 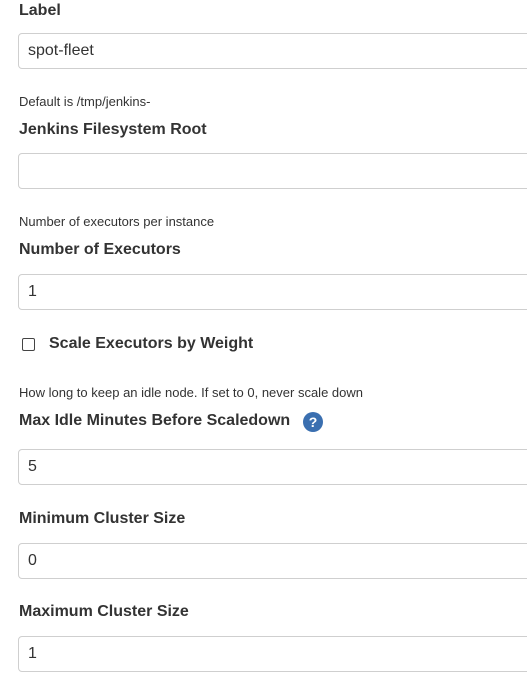 I want to click on executors-title: Number of Executors, so click(x=100, y=249).